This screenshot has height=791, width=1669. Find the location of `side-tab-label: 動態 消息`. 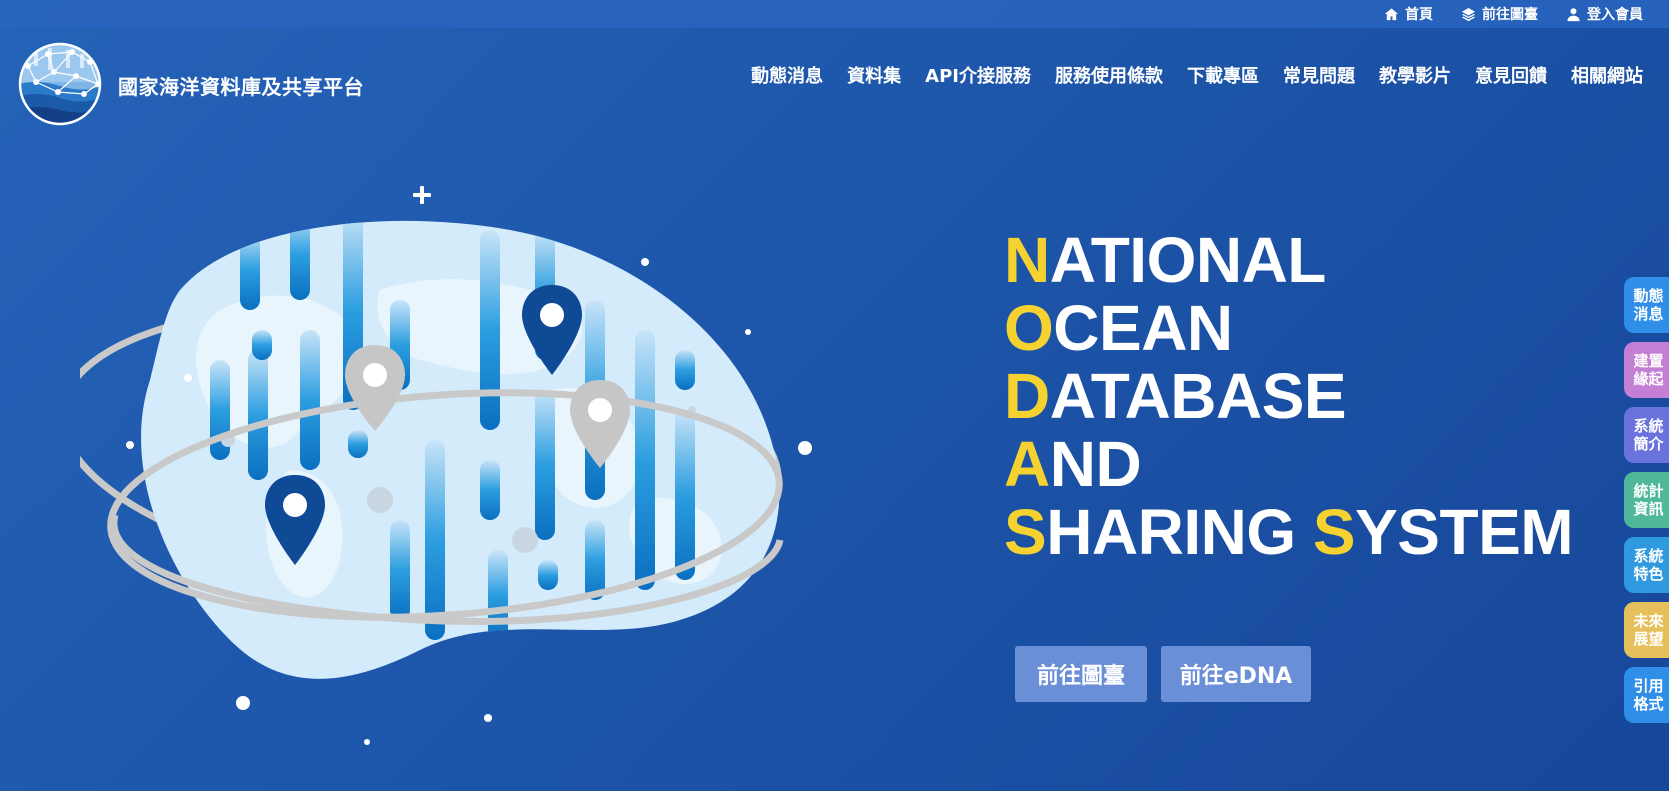

side-tab-label: 動態 消息 is located at coordinates (1648, 305).